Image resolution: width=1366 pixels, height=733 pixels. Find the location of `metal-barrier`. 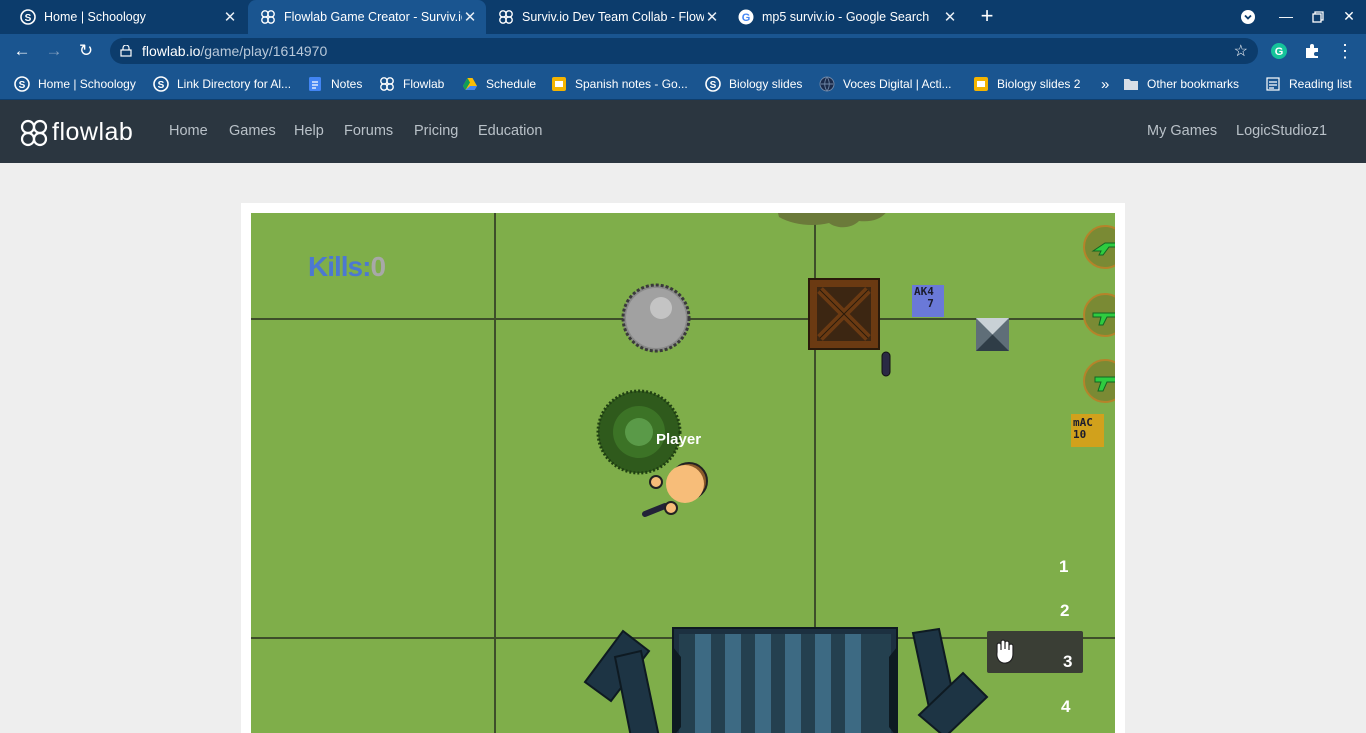

metal-barrier is located at coordinates (992, 334).